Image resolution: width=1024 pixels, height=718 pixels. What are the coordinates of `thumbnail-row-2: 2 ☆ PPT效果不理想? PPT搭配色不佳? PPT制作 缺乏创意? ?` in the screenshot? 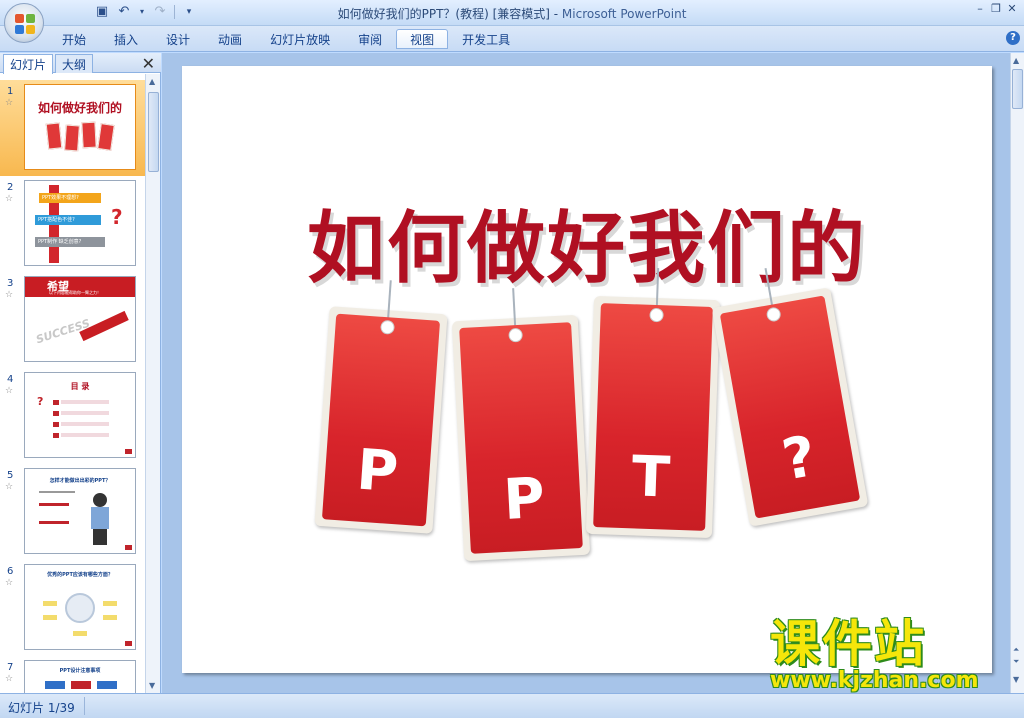 It's located at (72, 224).